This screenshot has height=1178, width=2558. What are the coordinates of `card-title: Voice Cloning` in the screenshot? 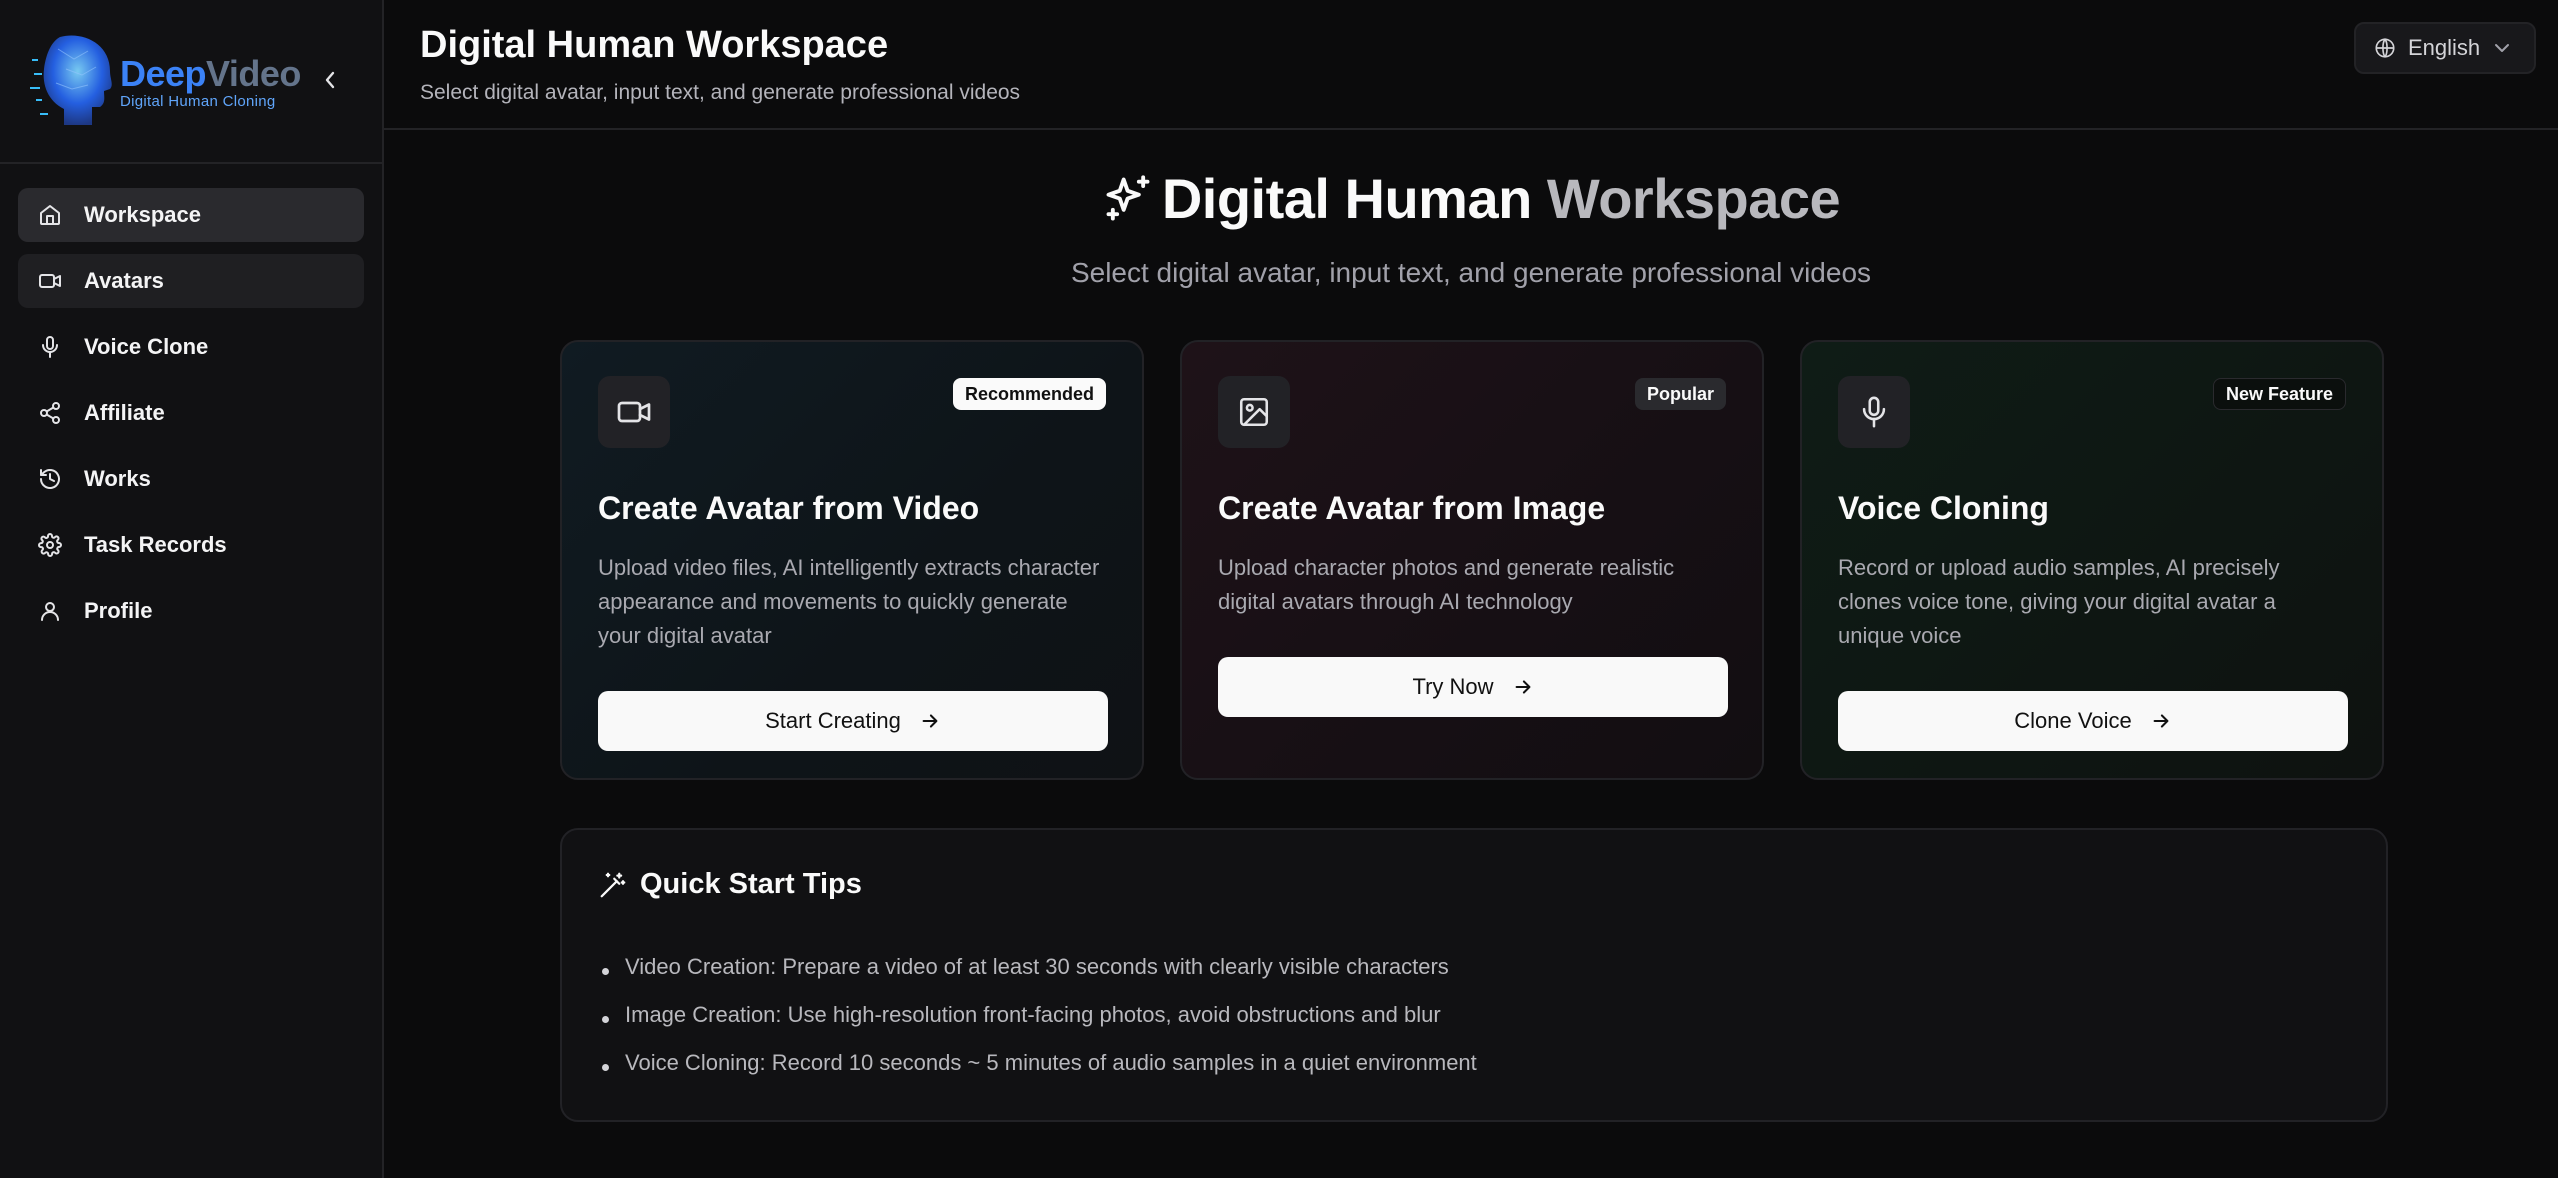 It's located at (1943, 508).